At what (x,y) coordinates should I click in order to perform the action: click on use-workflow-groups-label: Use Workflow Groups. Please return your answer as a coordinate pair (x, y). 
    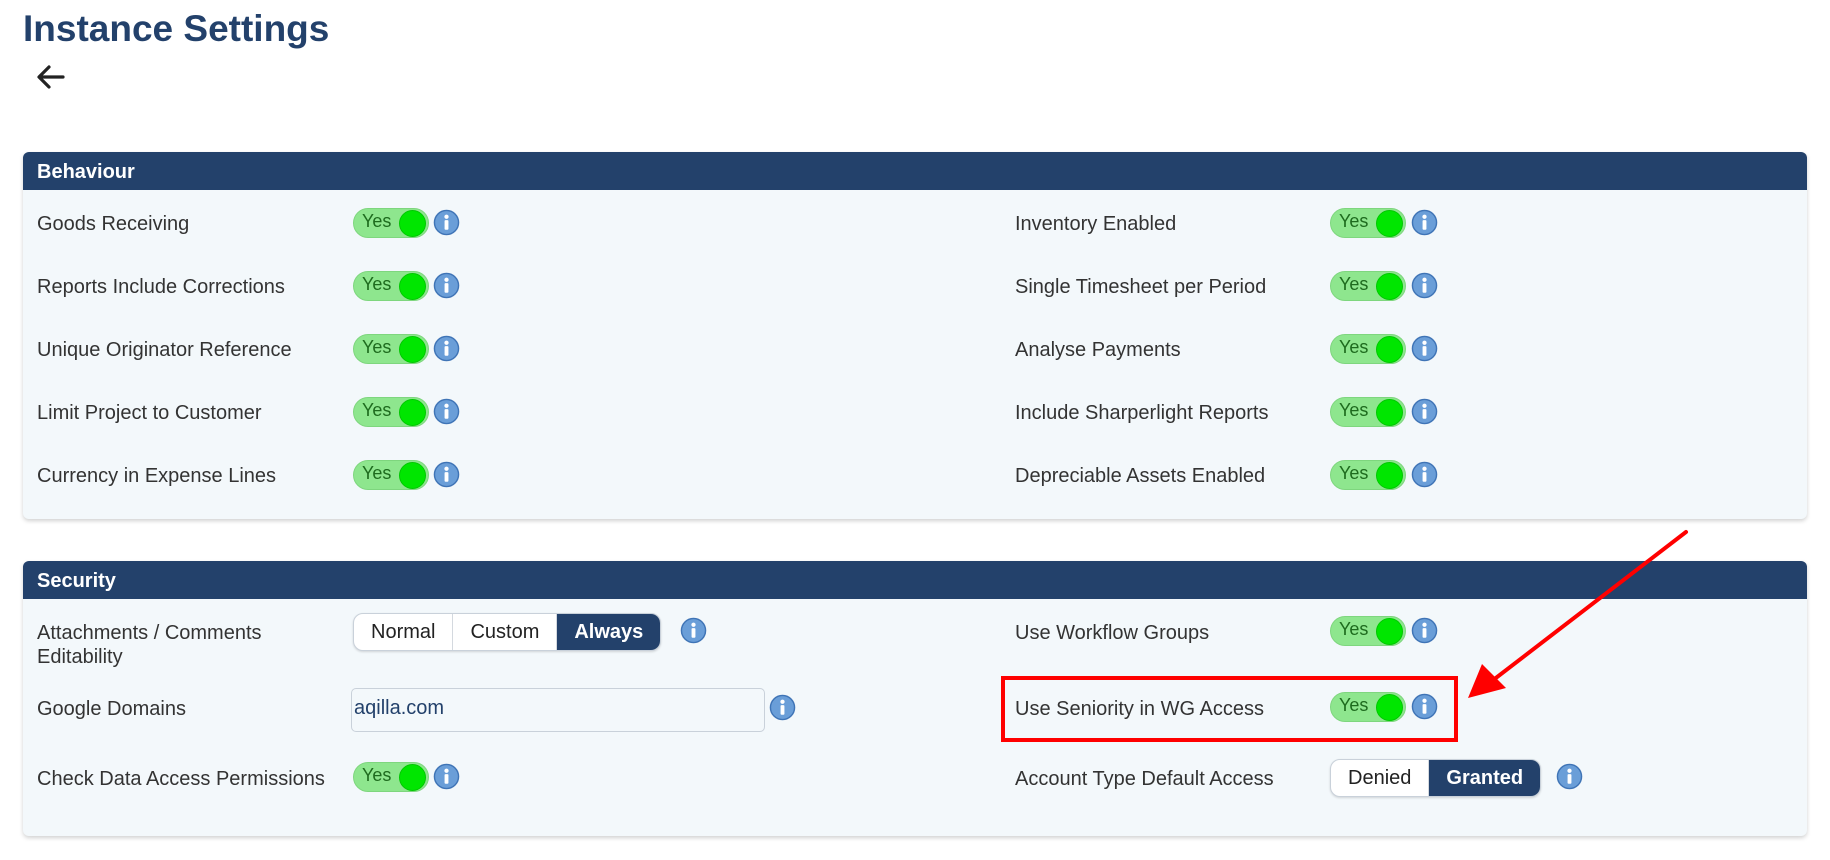
    Looking at the image, I should click on (1112, 633).